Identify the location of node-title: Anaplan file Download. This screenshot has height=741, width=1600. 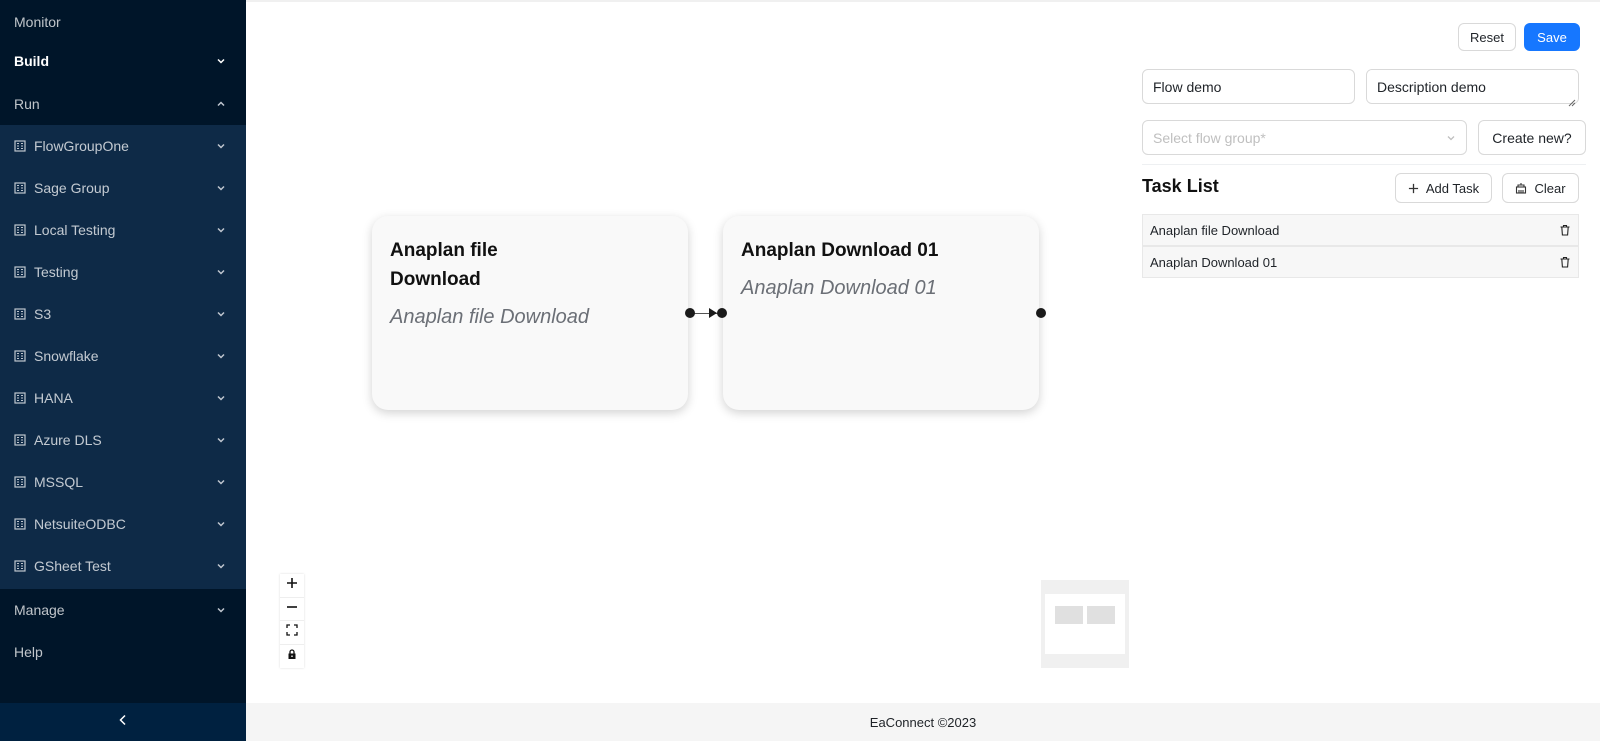
(444, 265).